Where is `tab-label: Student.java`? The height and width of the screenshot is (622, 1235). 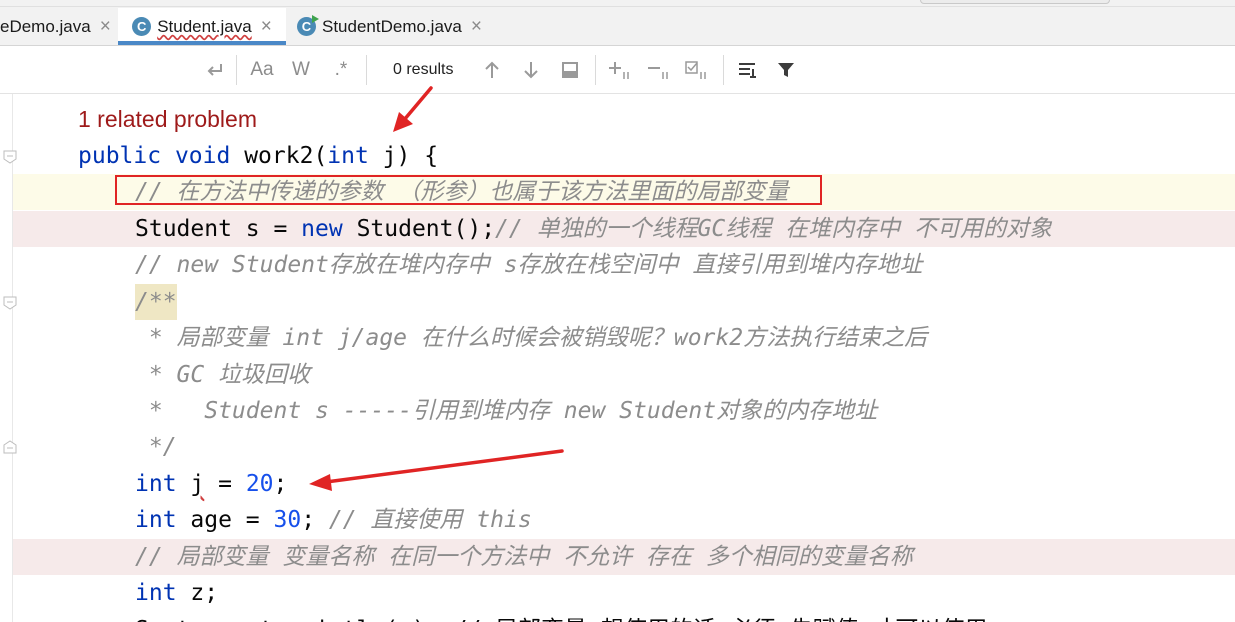 tab-label: Student.java is located at coordinates (204, 26).